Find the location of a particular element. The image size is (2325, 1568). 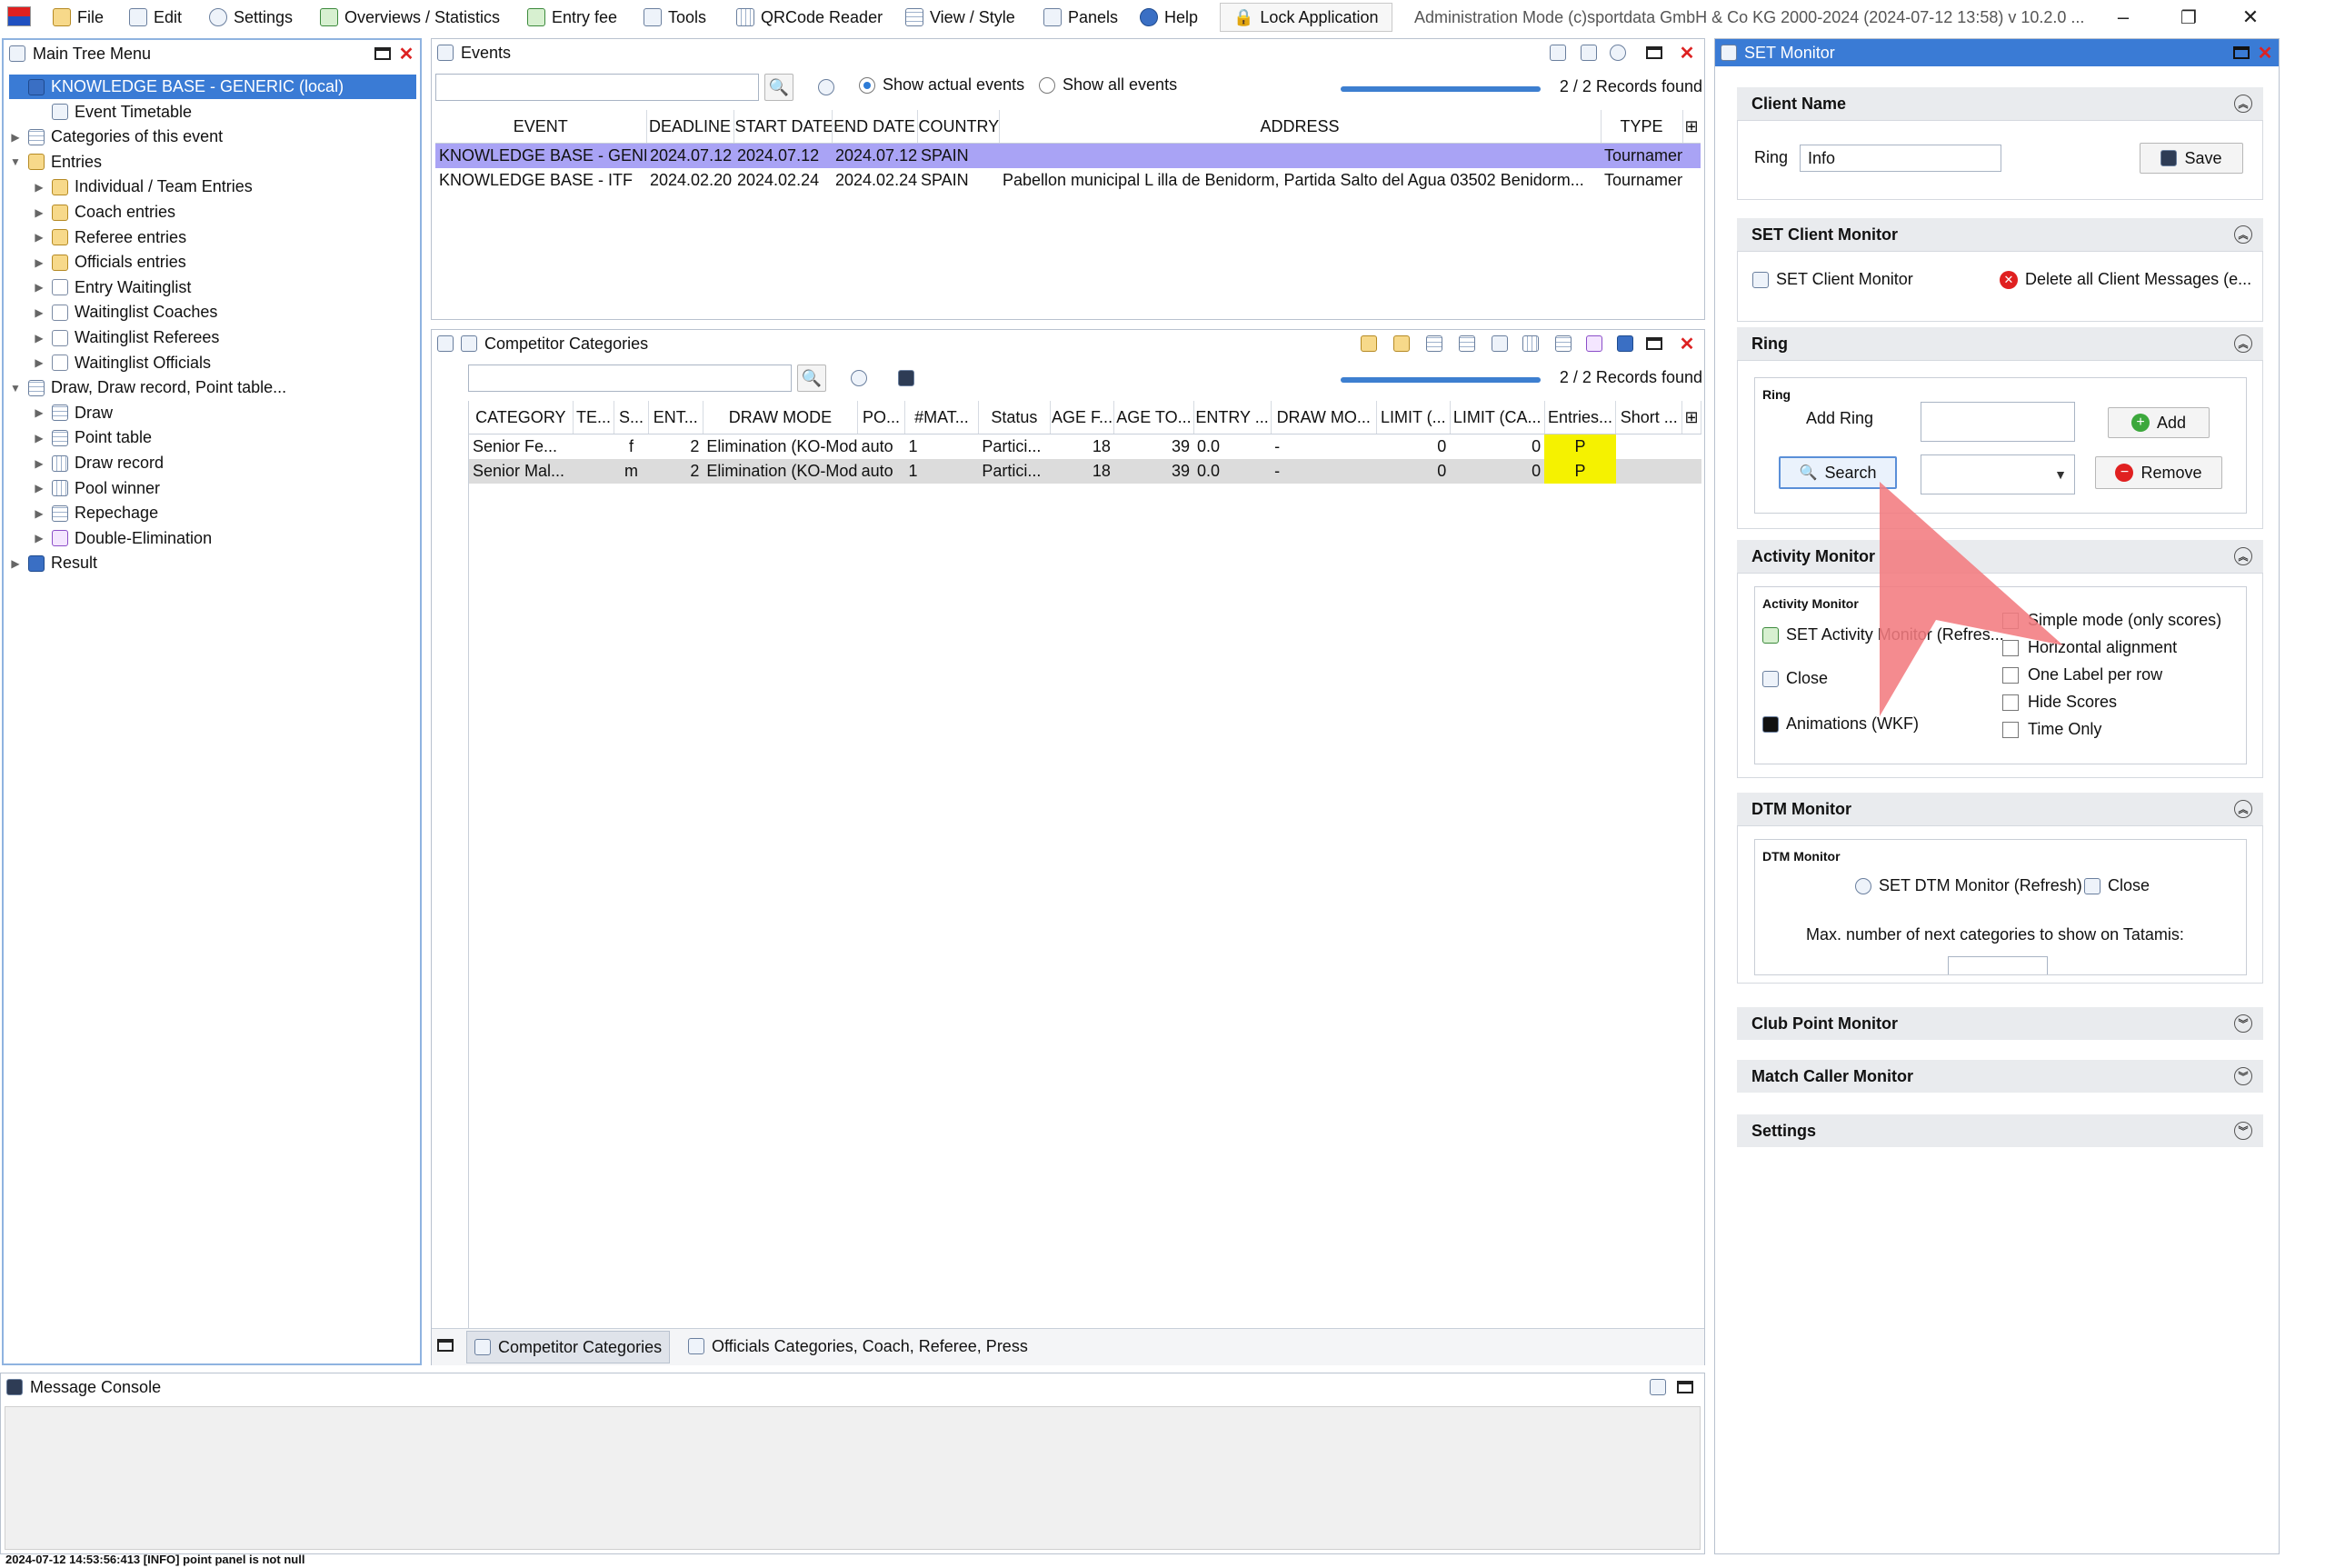

save-button: Save is located at coordinates (2191, 158).